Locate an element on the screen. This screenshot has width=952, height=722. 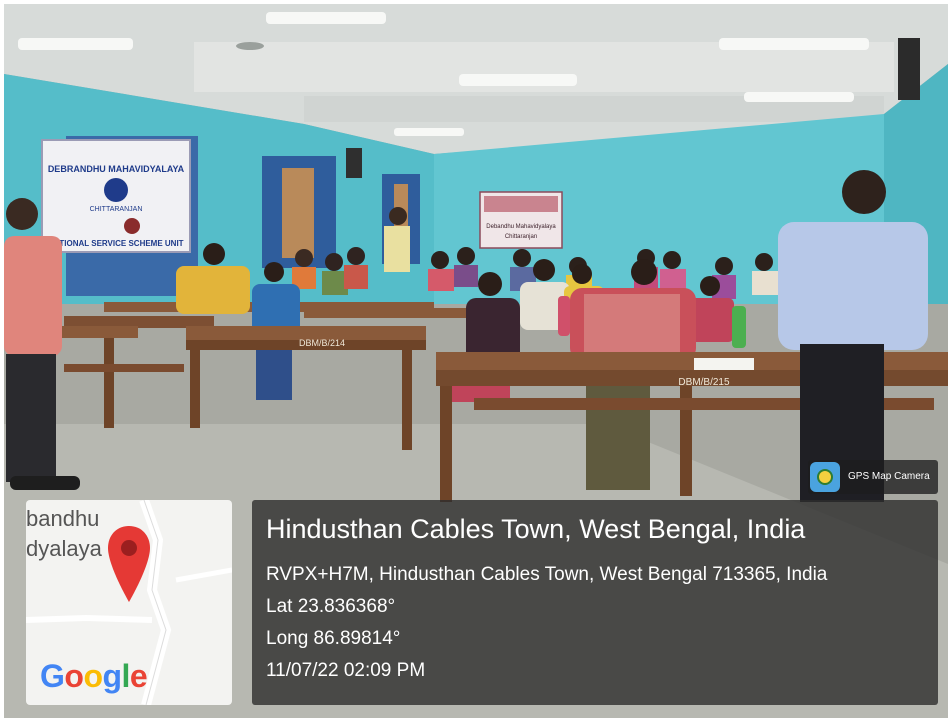
desk-label: DBM/B/215 is located at coordinates (704, 382).